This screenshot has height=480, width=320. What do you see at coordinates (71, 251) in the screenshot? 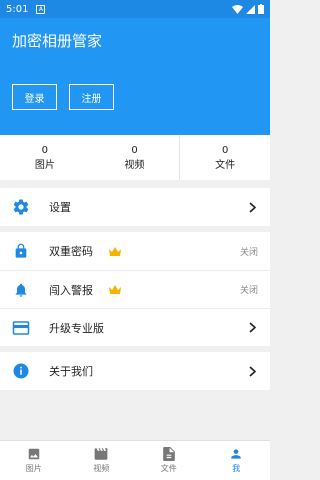
I see `double-password-label: 双重密码` at bounding box center [71, 251].